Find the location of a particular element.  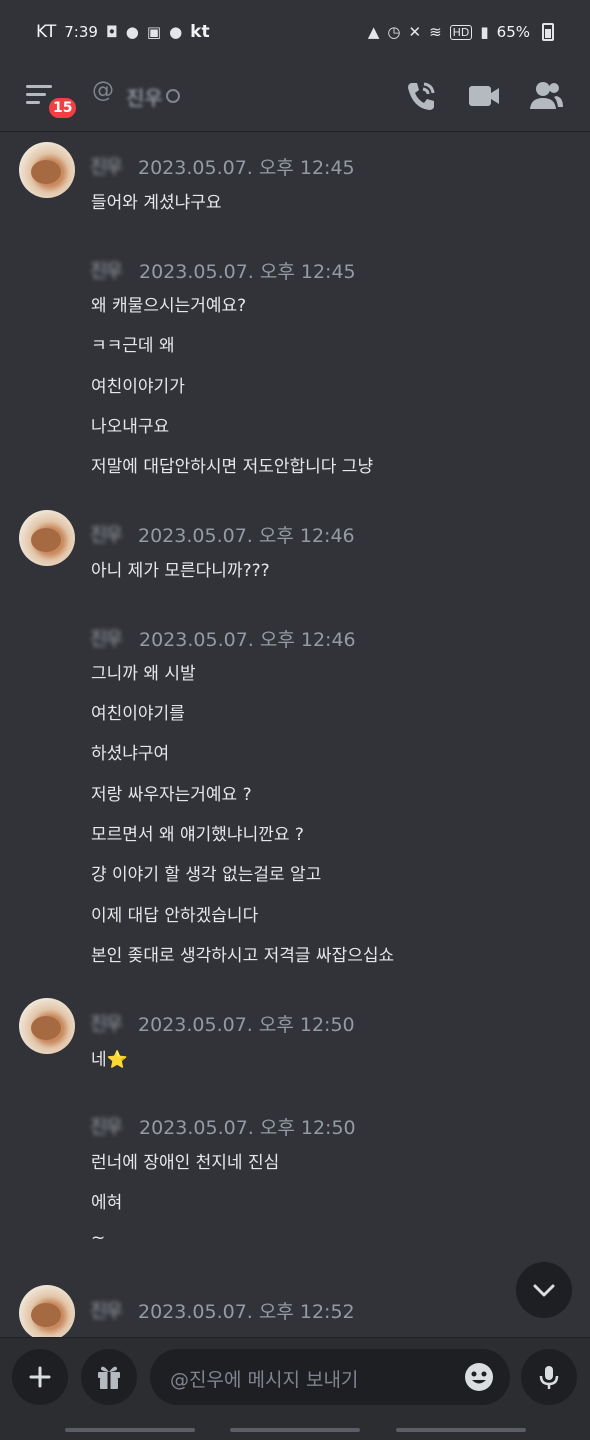

status-left: KT 7:39 ◘ ● ▣ ● kt is located at coordinates (123, 32).